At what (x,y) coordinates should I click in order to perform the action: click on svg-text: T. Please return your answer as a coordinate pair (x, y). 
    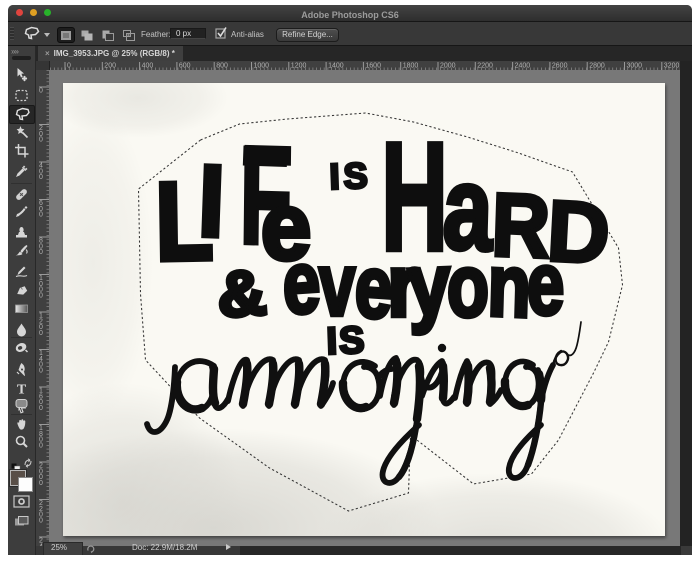
    Looking at the image, I should click on (22, 390).